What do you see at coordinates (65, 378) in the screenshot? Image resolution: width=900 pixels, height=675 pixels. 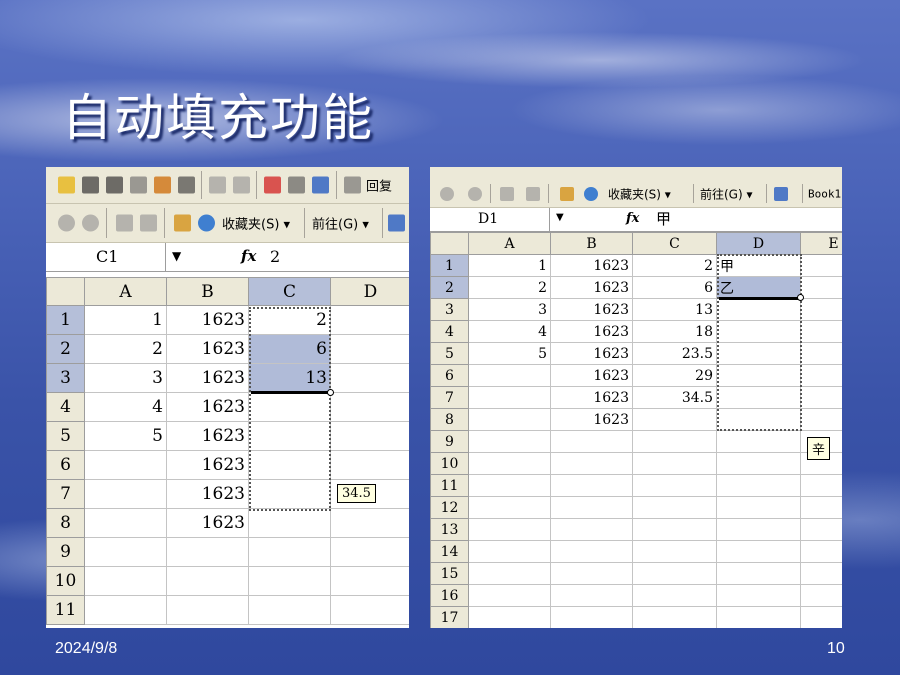 I see `row-header: 3` at bounding box center [65, 378].